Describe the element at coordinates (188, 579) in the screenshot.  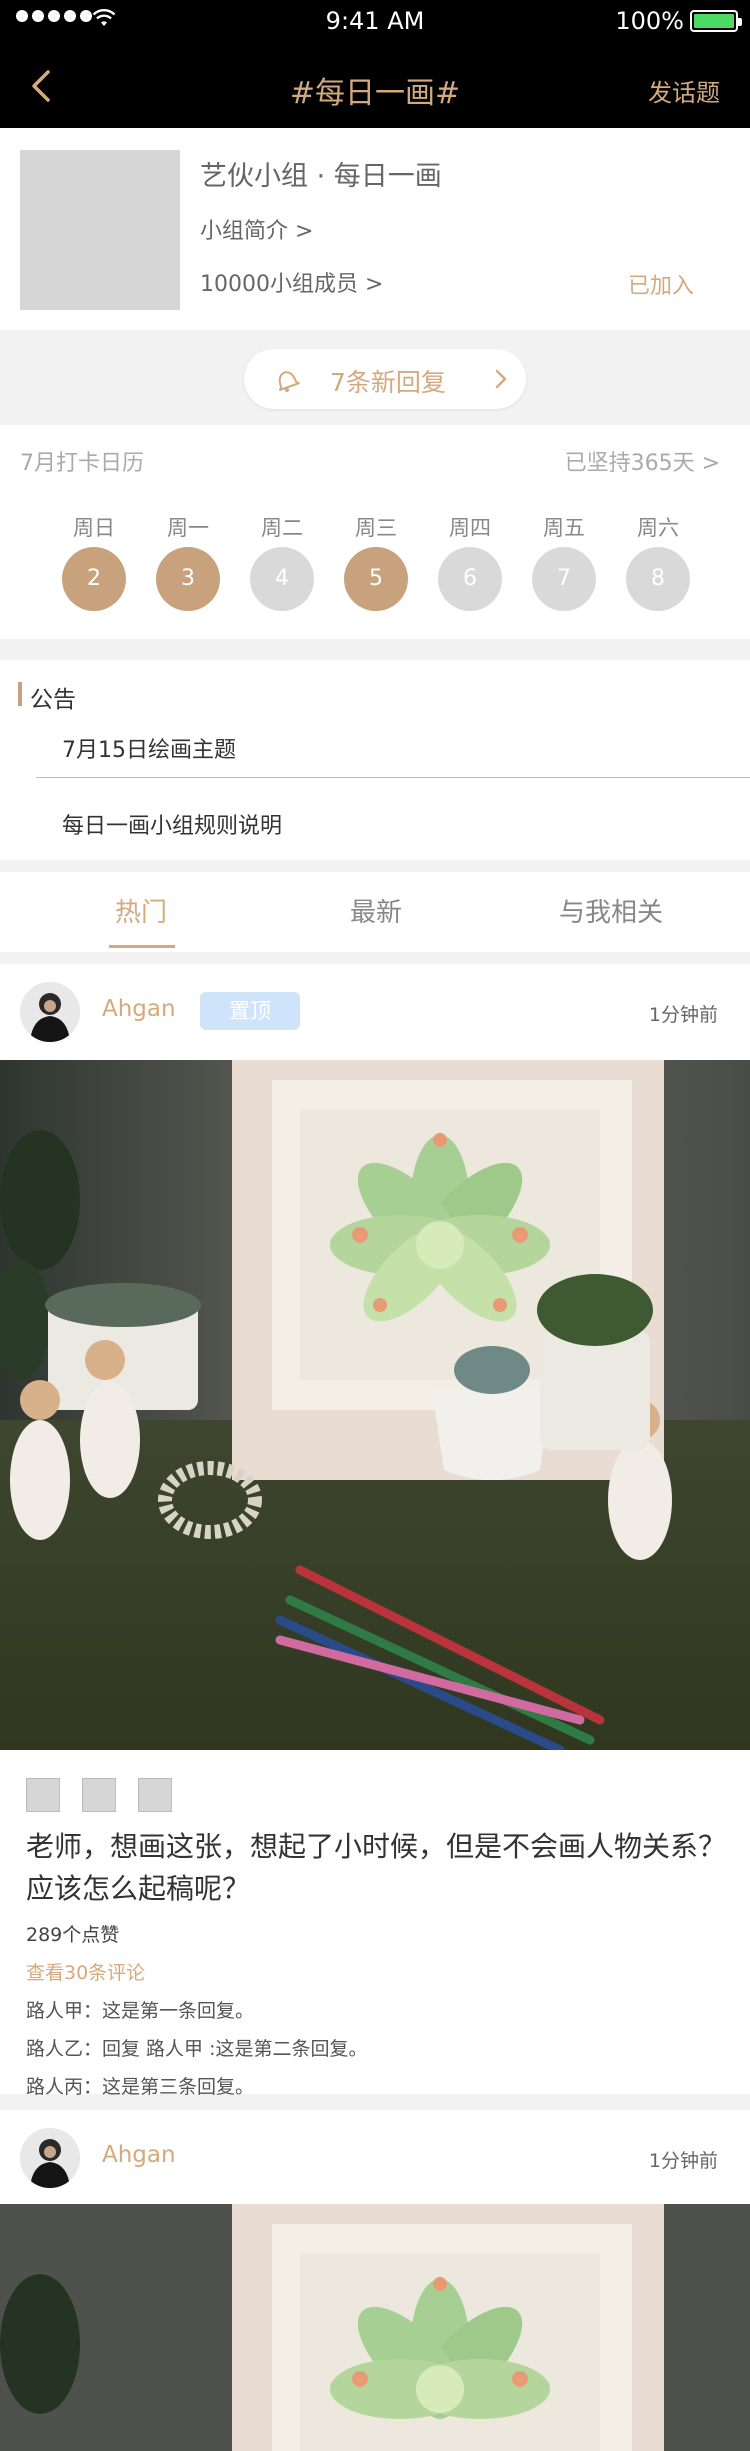
I see `checked-day-circle: 3` at that location.